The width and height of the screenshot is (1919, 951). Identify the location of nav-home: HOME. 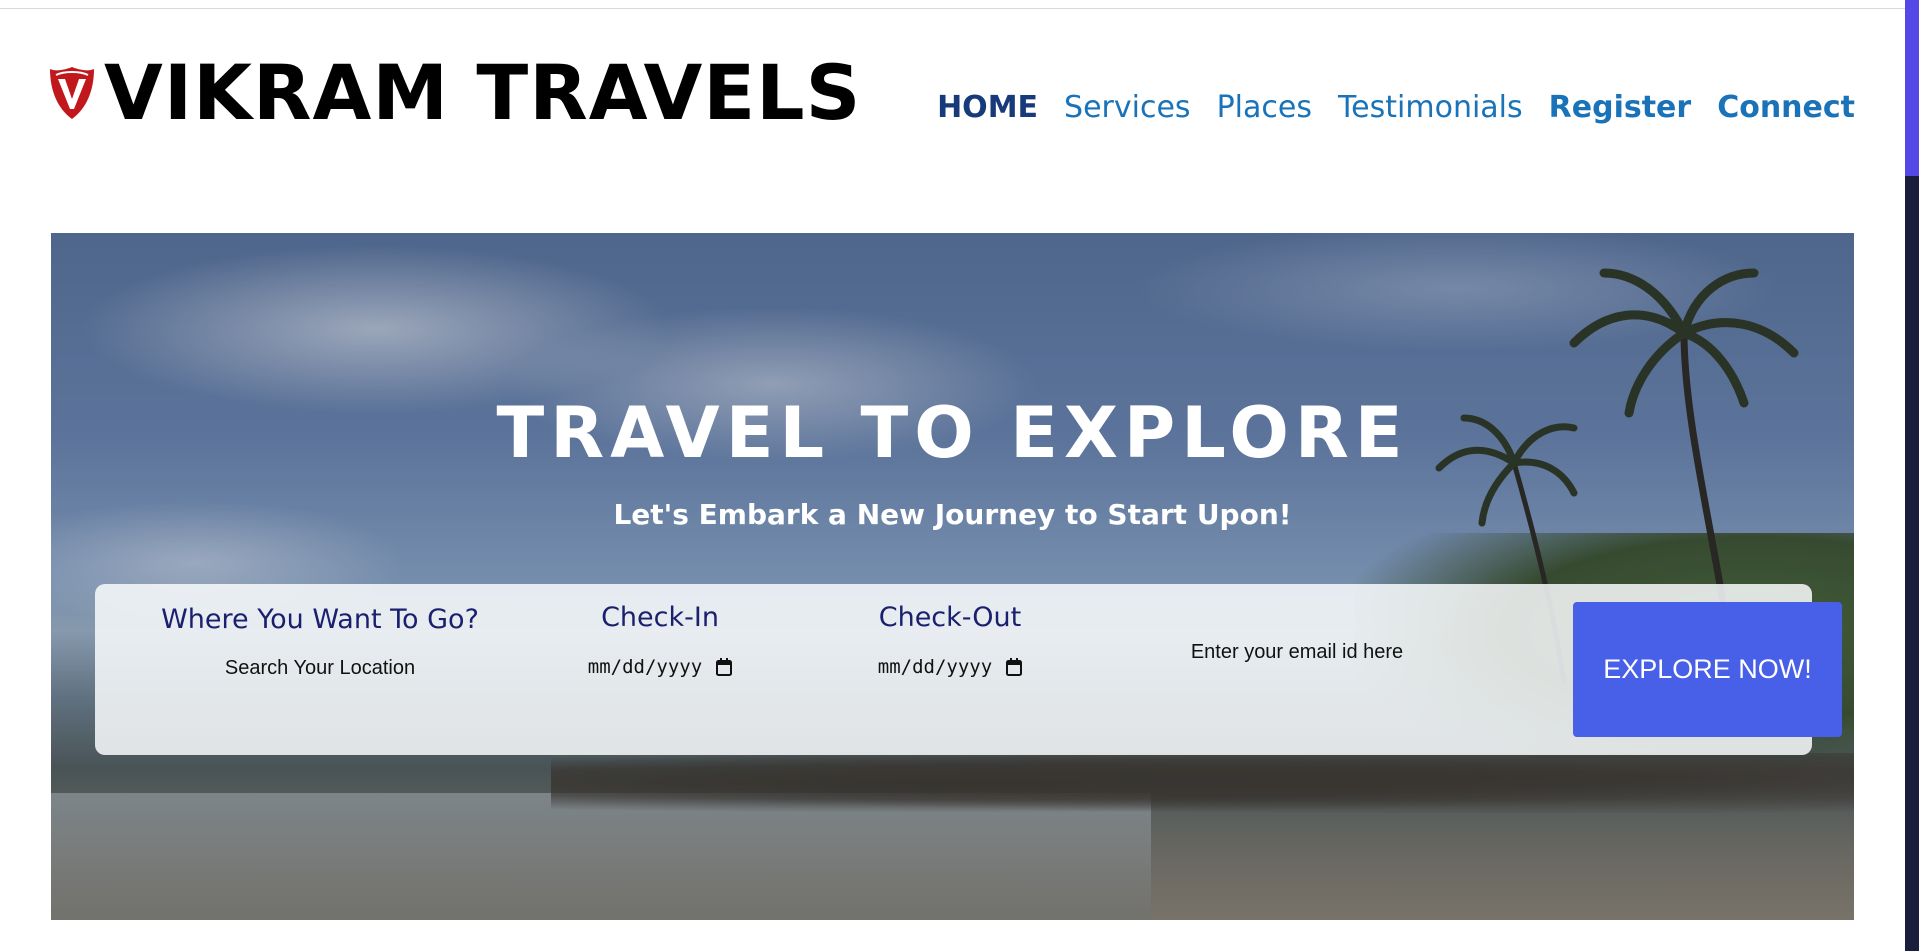
(987, 108).